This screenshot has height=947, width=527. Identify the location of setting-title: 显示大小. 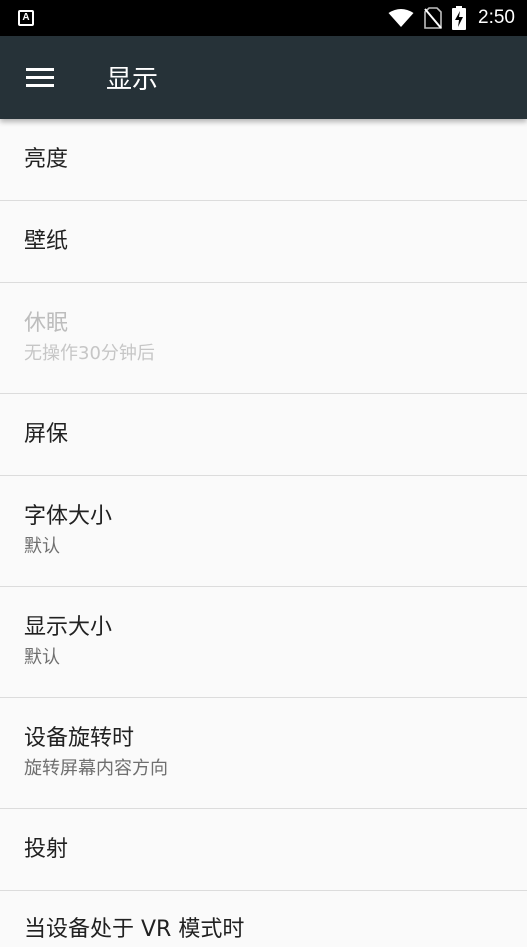
(68, 627).